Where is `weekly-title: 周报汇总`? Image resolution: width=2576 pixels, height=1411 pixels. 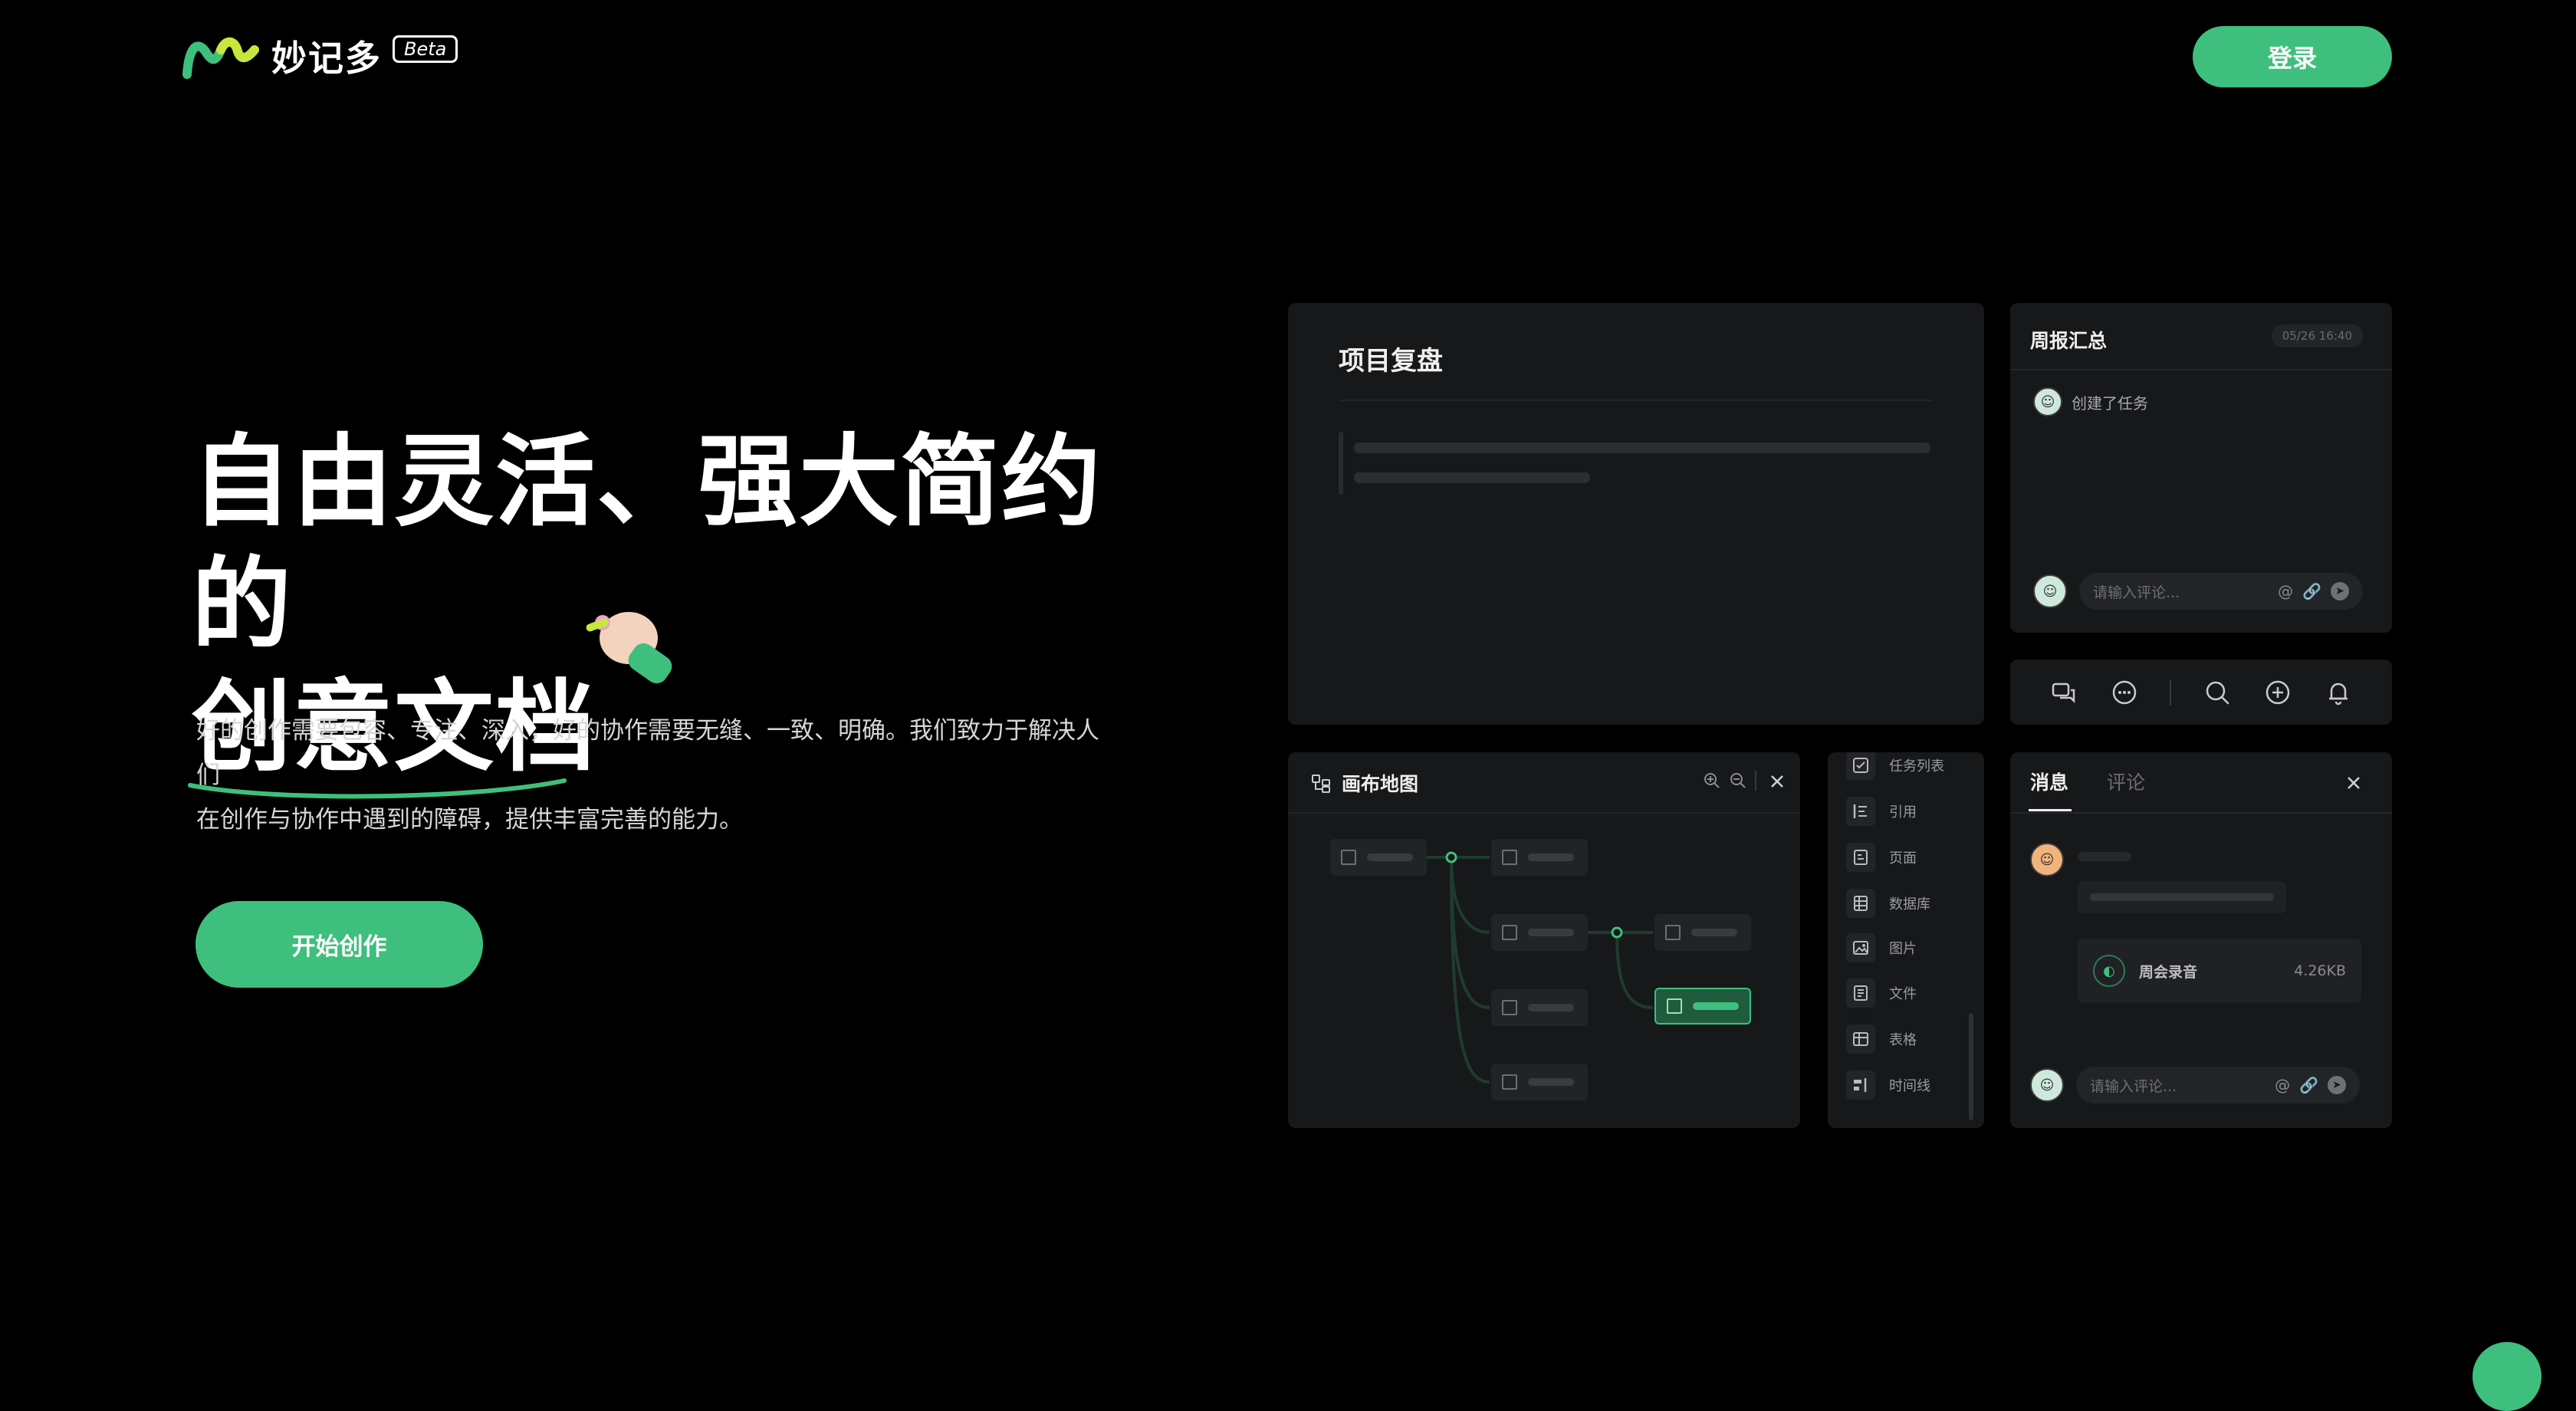 weekly-title: 周报汇总 is located at coordinates (2069, 341).